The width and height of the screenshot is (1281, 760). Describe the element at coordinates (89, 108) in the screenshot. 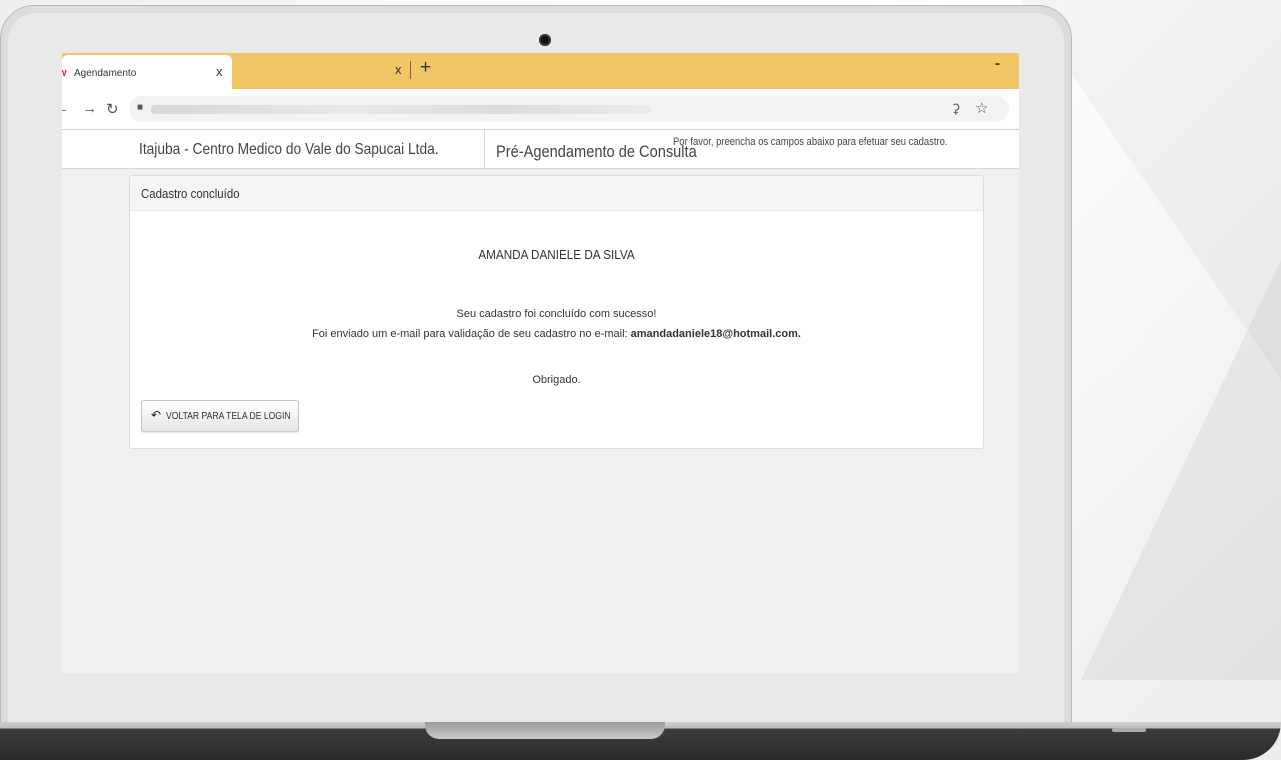

I see `forward-arrow-icon: →` at that location.